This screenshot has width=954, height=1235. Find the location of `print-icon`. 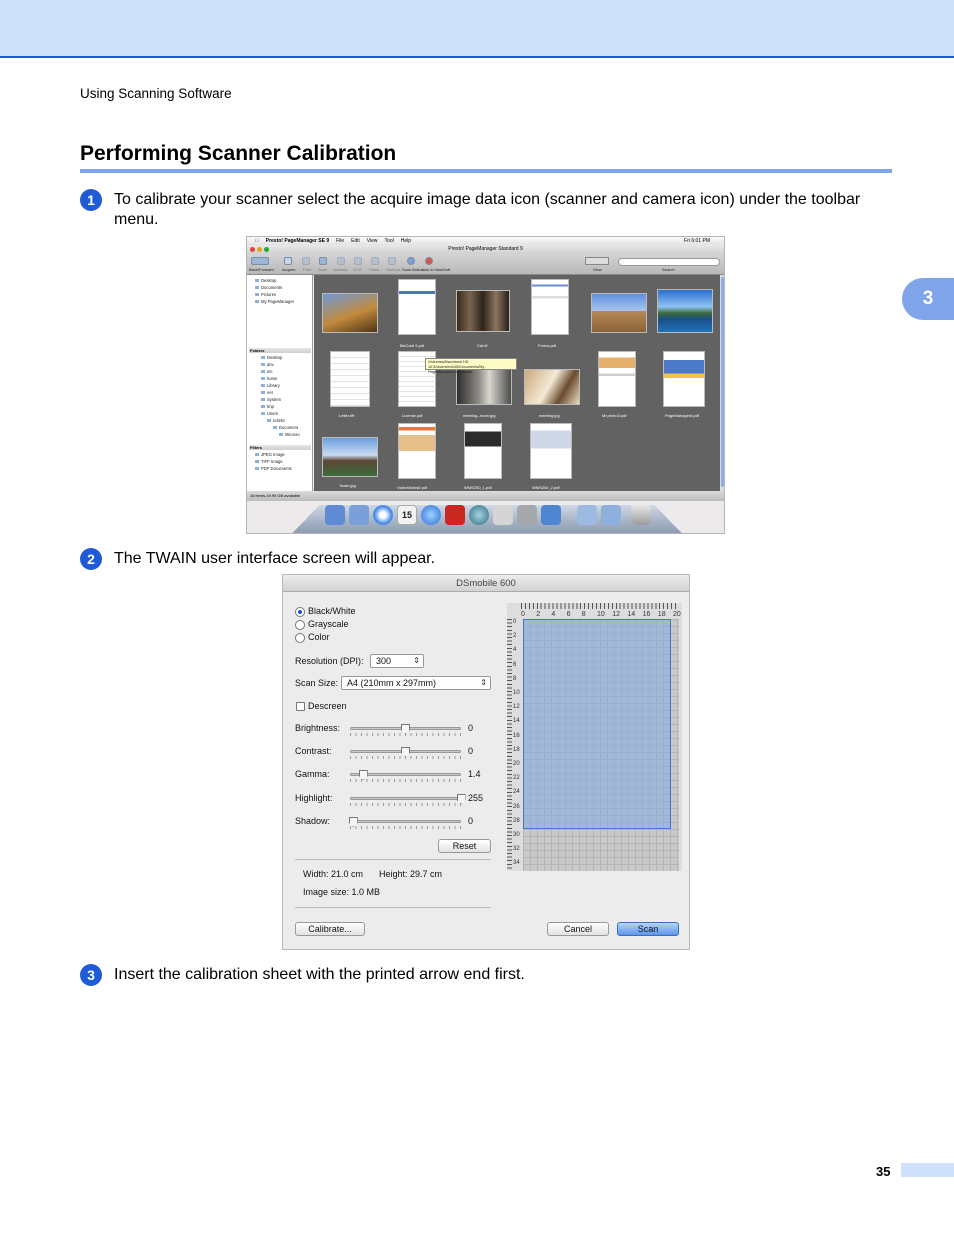

print-icon is located at coordinates (306, 261).